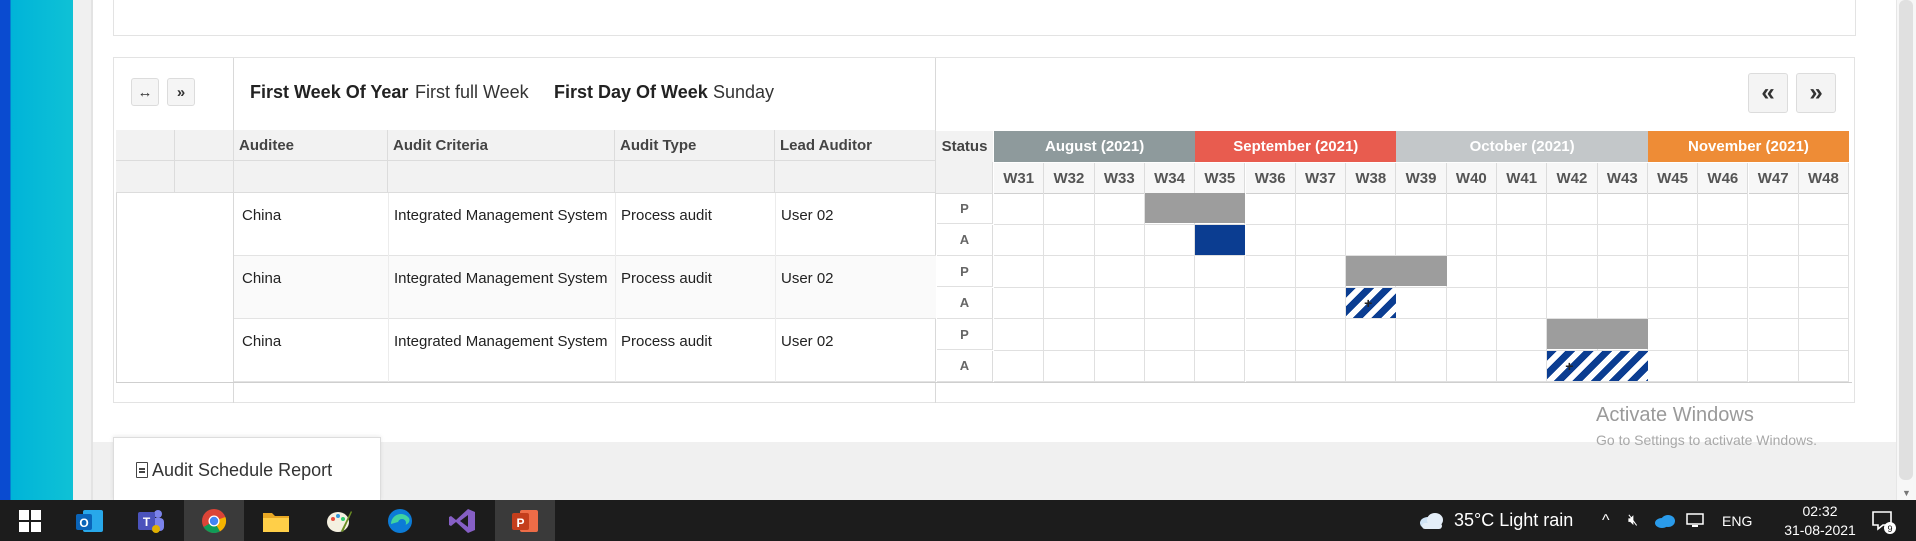 Image resolution: width=1916 pixels, height=541 pixels. What do you see at coordinates (1597, 334) in the screenshot?
I see `planned-bar` at bounding box center [1597, 334].